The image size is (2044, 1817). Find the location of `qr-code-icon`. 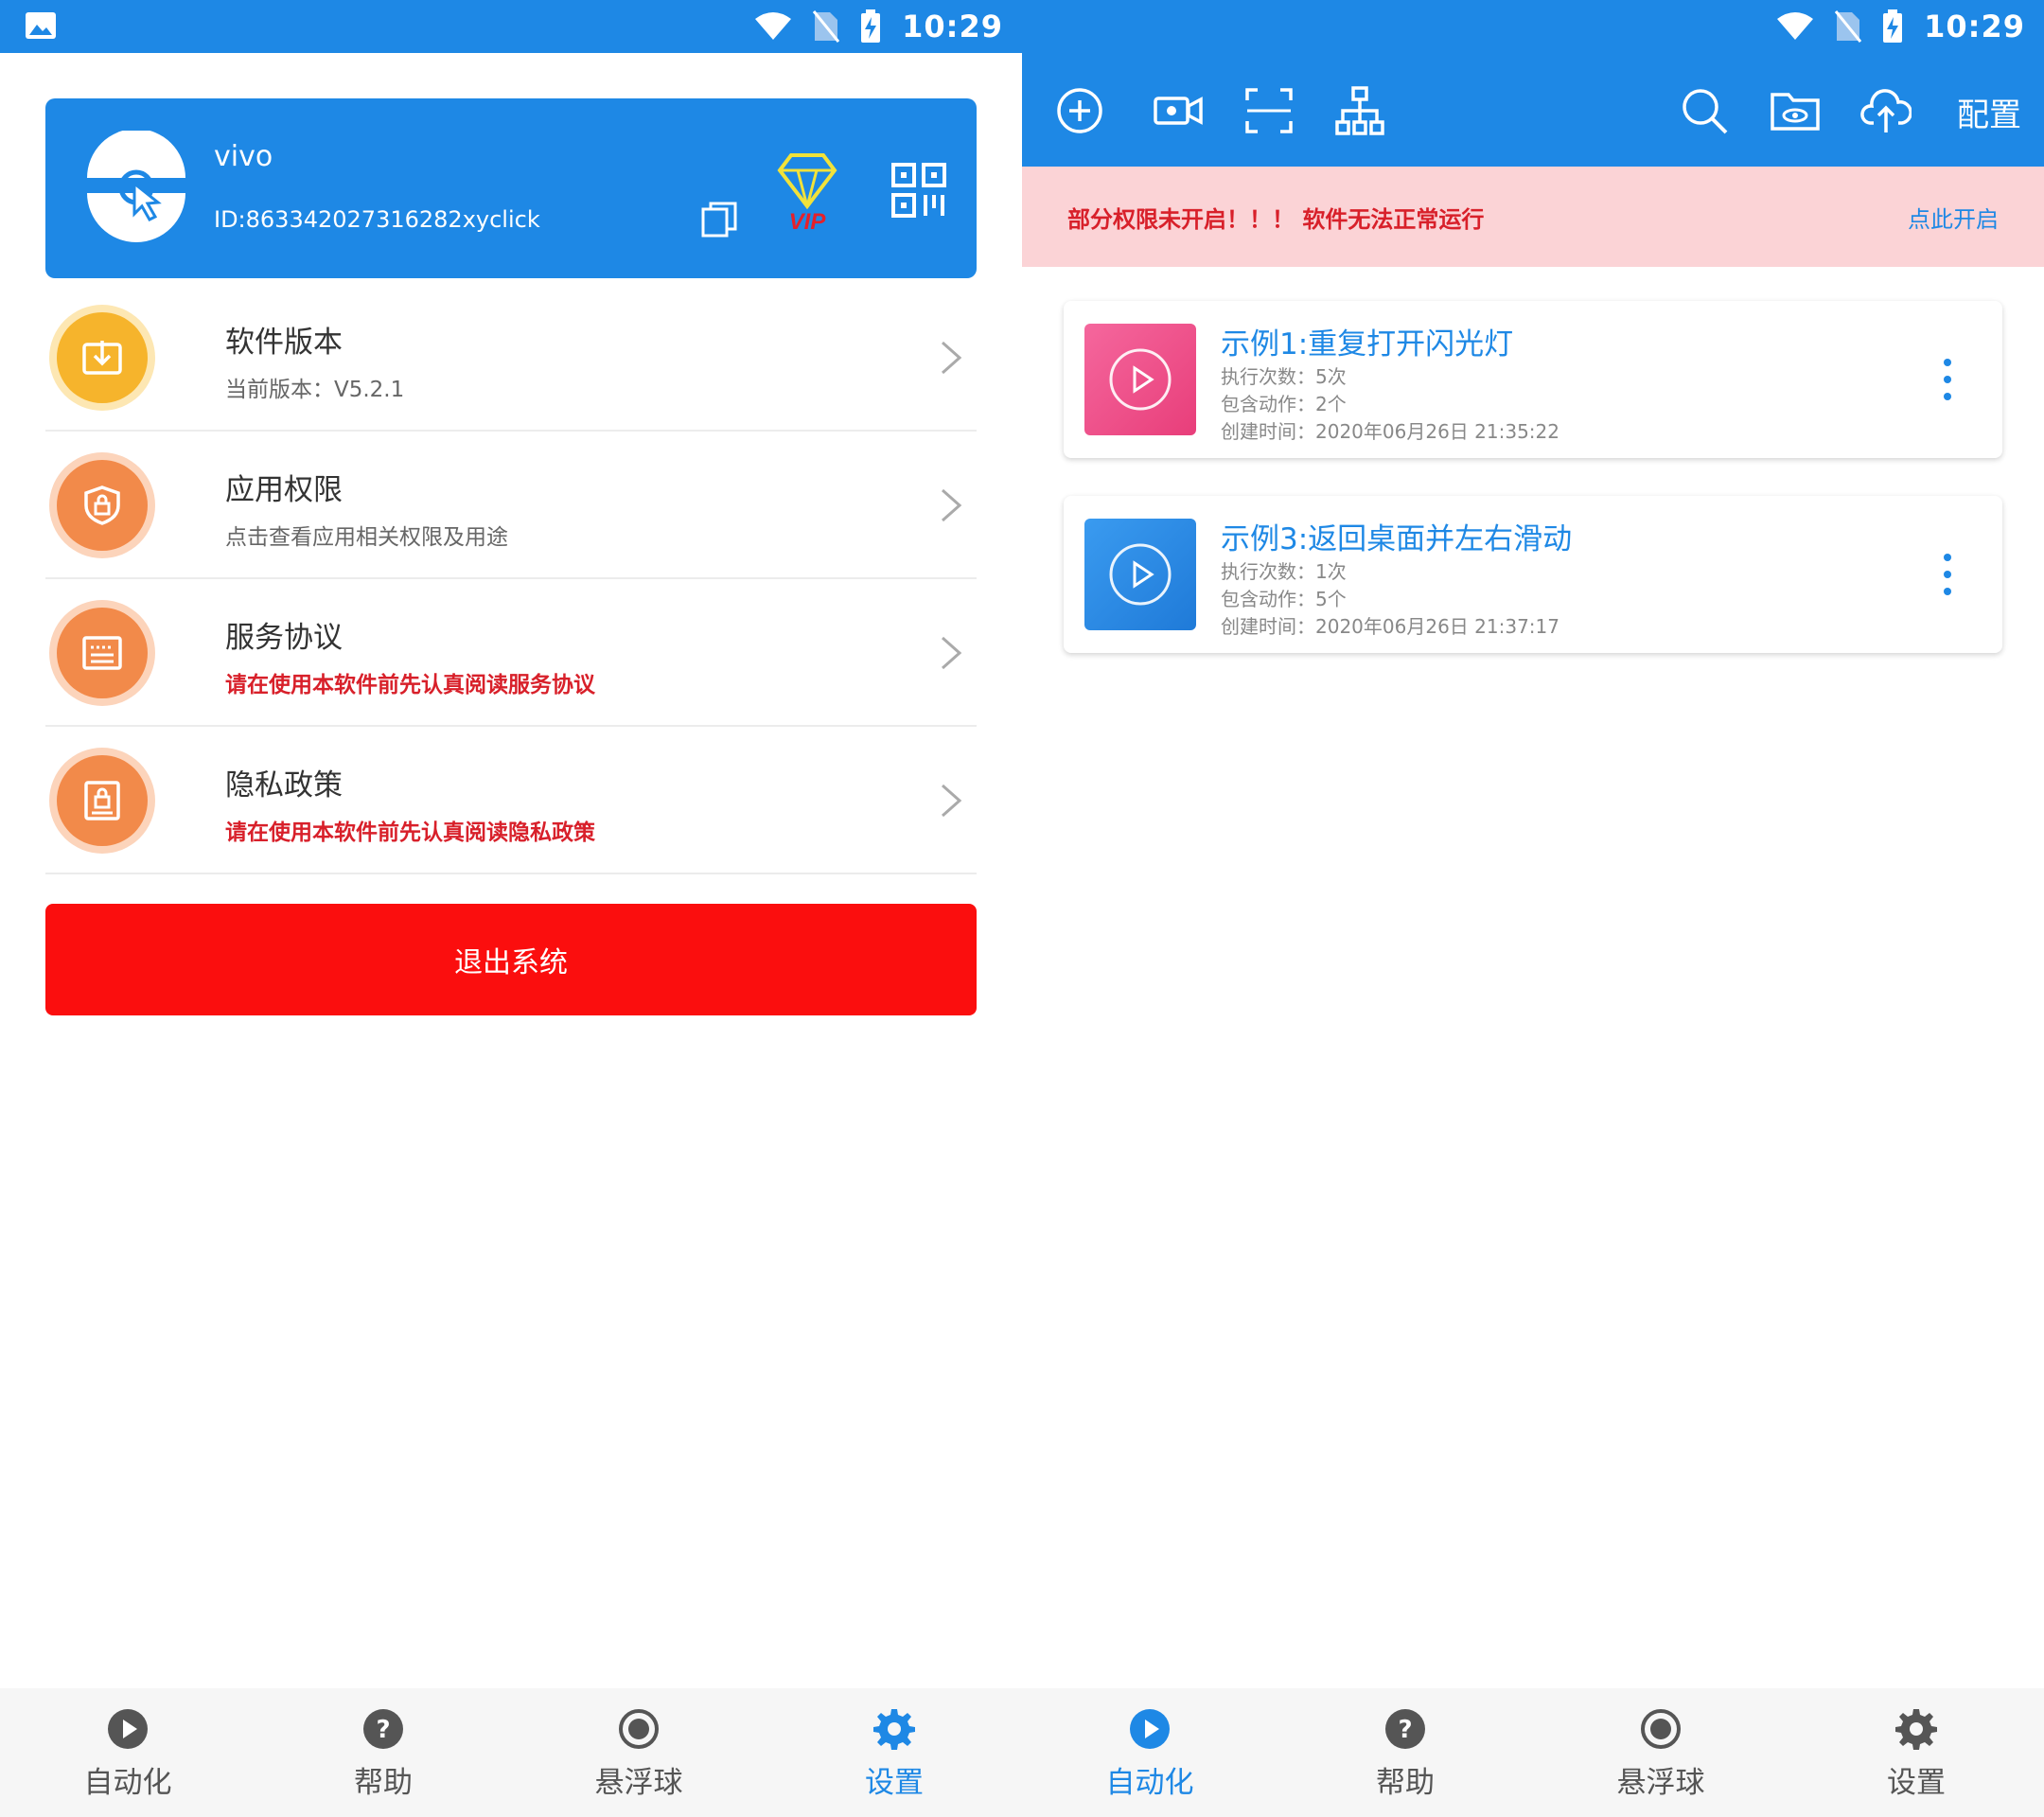

qr-code-icon is located at coordinates (918, 190).